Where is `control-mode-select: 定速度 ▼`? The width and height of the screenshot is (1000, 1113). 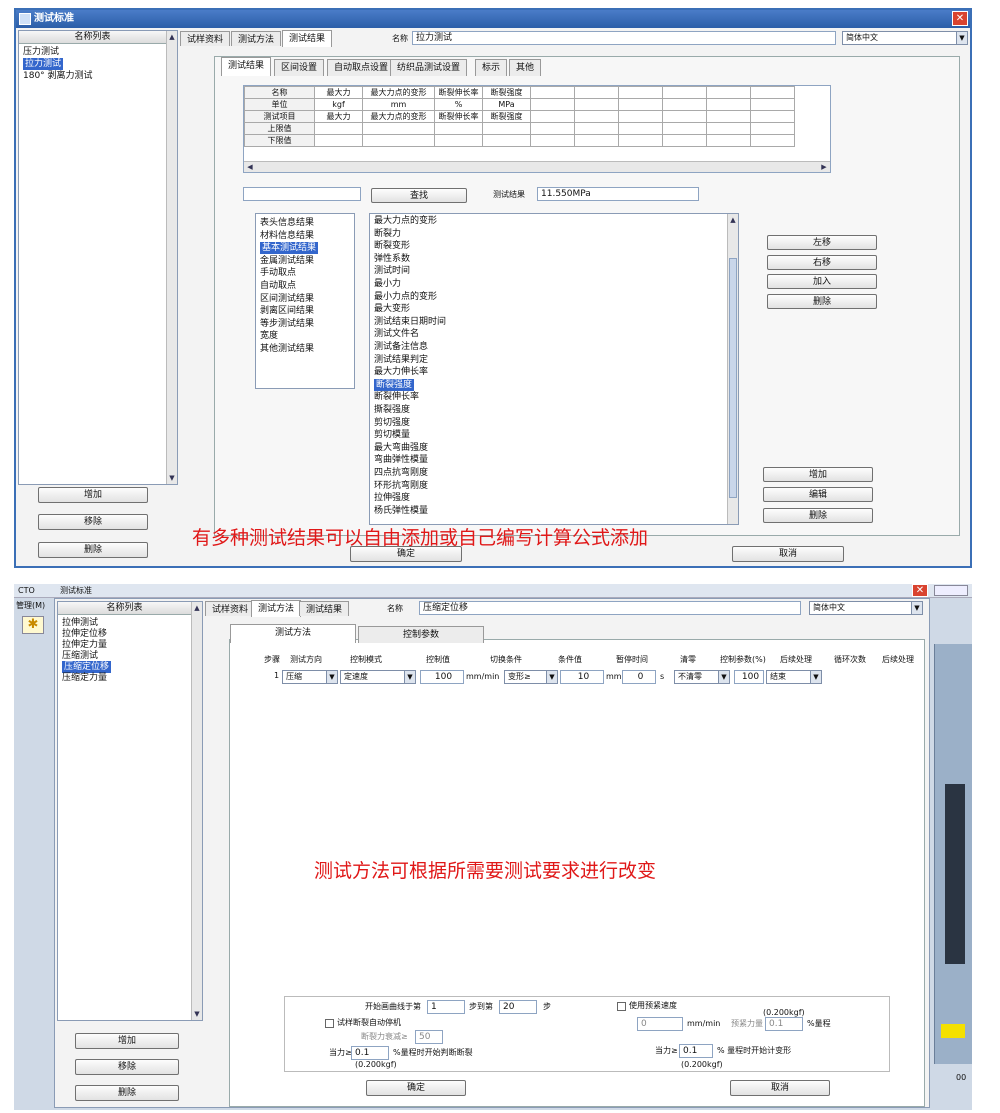
control-mode-select: 定速度 ▼ is located at coordinates (378, 677).